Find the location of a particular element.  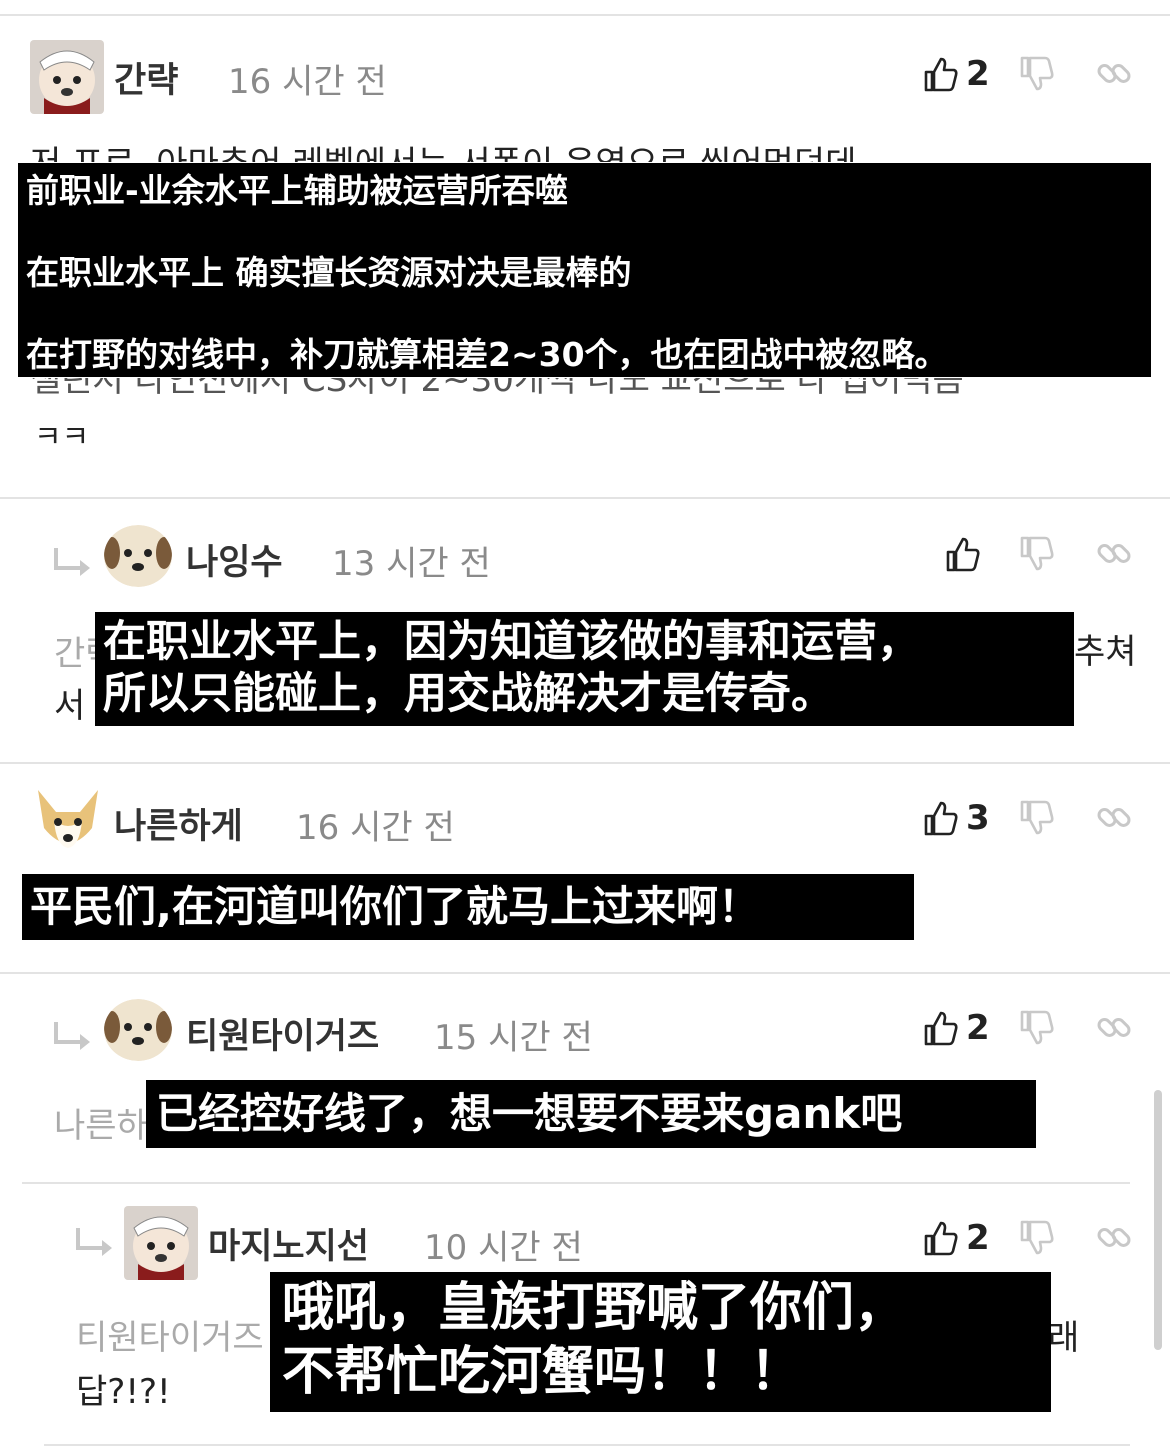

comment-body-line: 저 프로, 아마추어 레벨에서는 서폿이 운영으로 씹어먹던데 is located at coordinates (590, 150).